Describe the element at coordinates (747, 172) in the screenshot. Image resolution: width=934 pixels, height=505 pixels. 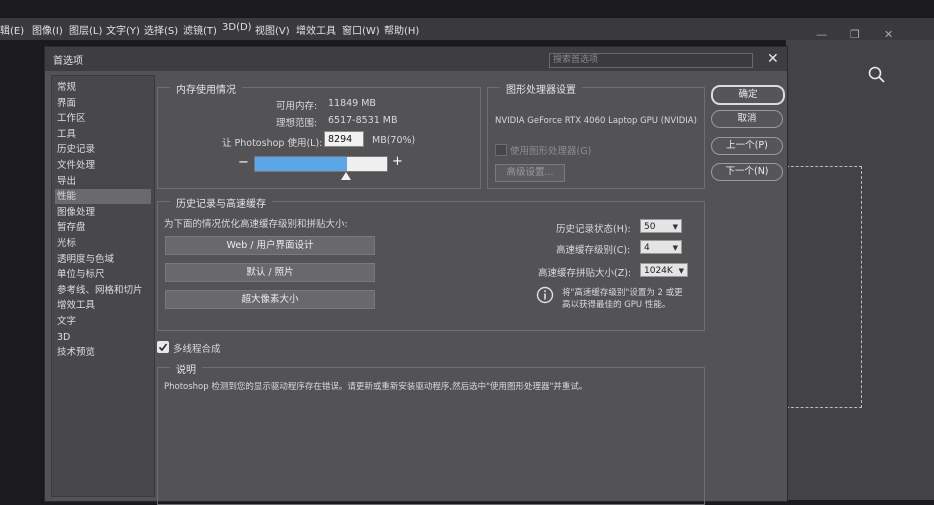
I see `next-button: 下一个(N)` at that location.